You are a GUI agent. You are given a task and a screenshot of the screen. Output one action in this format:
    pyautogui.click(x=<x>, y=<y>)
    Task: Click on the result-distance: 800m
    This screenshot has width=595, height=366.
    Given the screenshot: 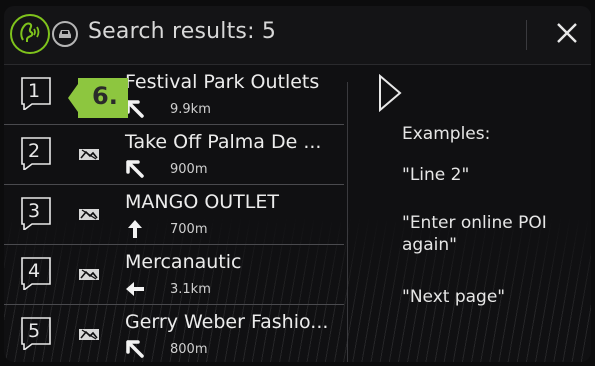 What is the action you would take?
    pyautogui.click(x=189, y=349)
    